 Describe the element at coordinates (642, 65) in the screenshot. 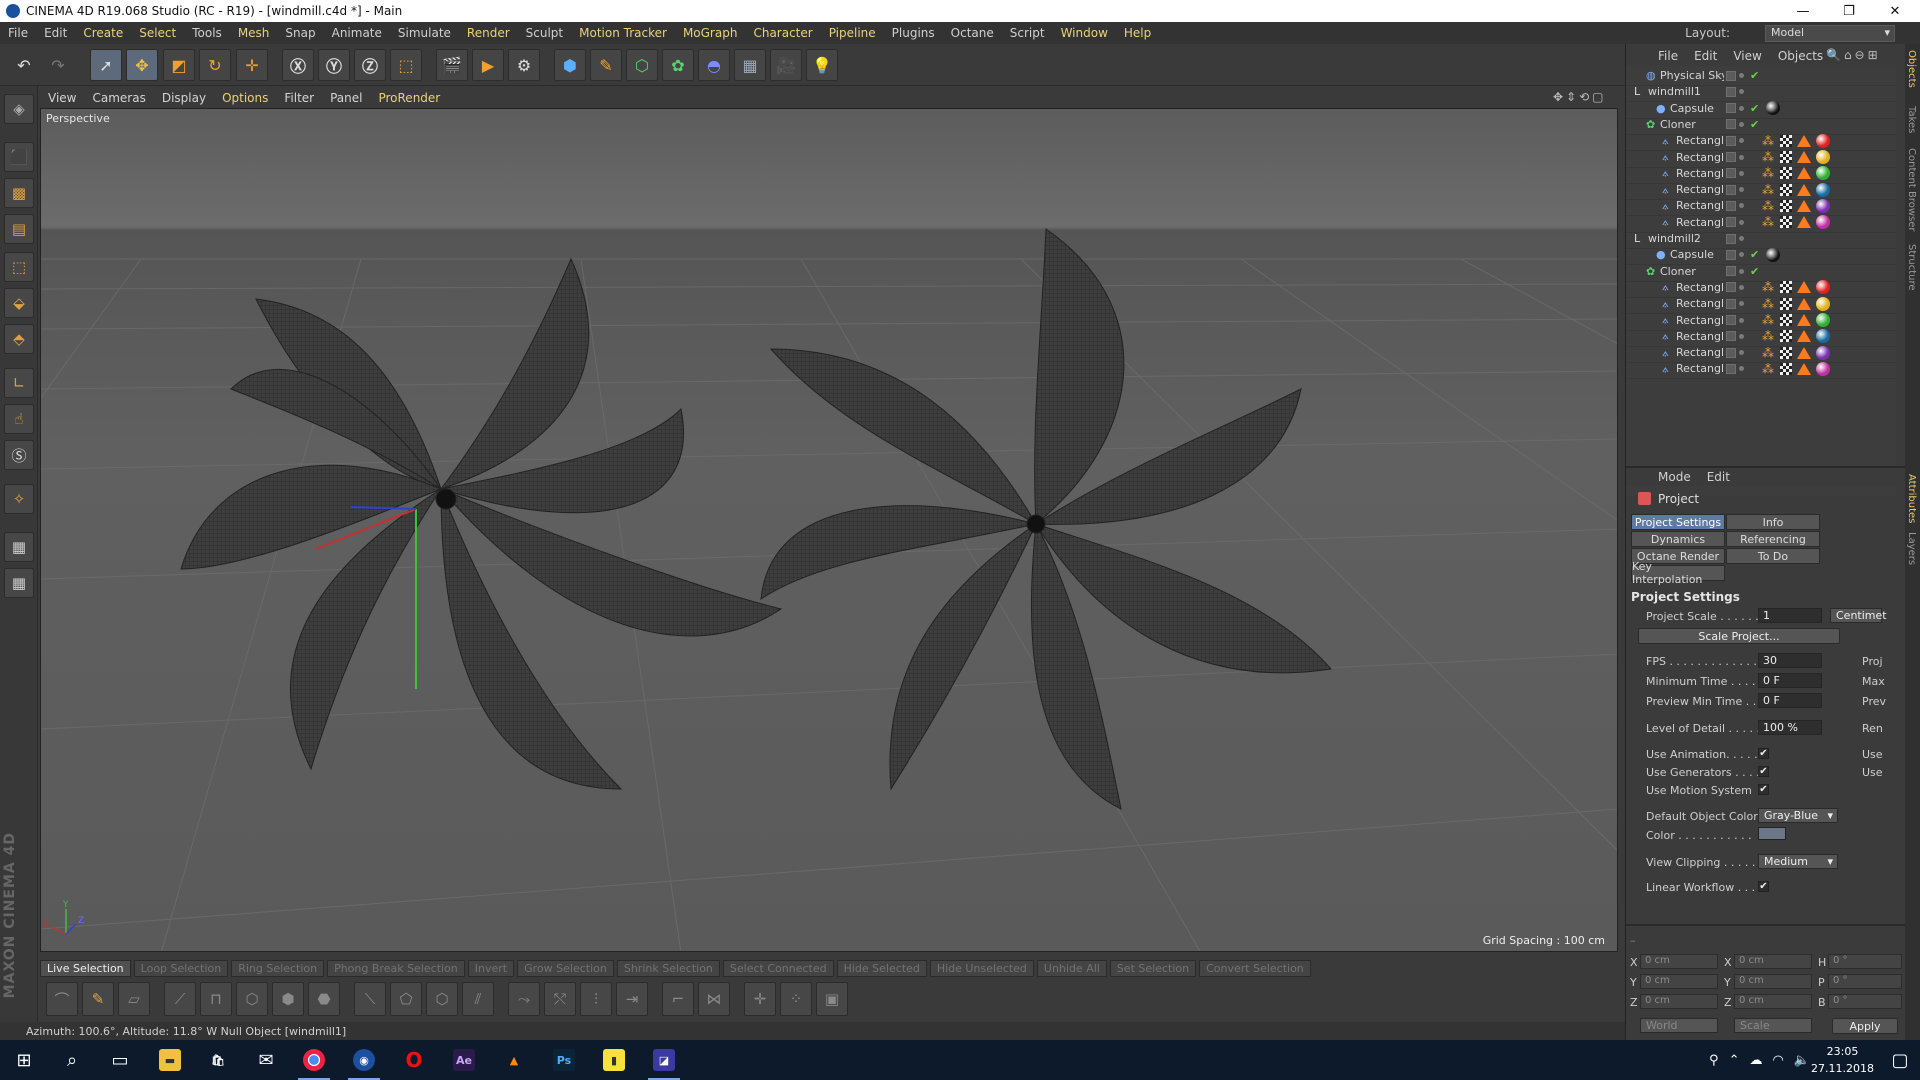

I see `subdivision-surface-icon: ⬡` at that location.